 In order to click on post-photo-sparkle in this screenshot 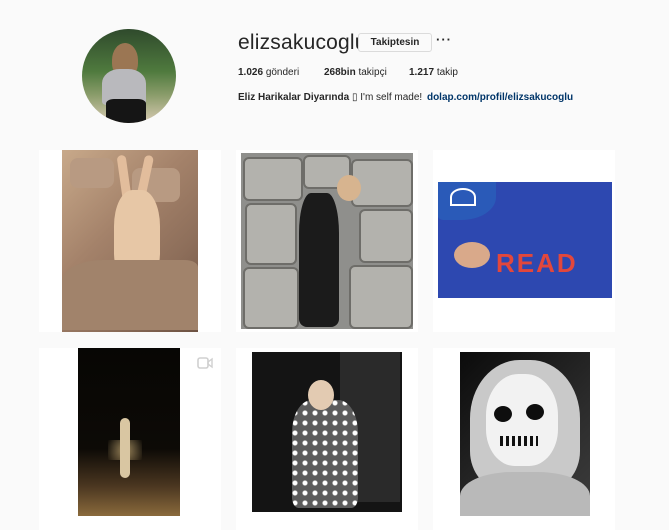, I will do `click(327, 432)`.